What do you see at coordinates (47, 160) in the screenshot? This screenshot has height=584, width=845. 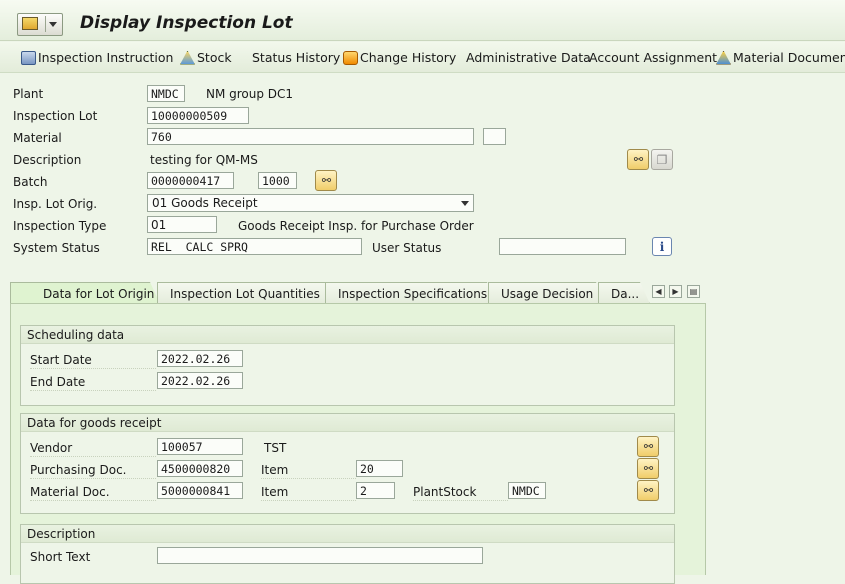 I see `description-label: Description` at bounding box center [47, 160].